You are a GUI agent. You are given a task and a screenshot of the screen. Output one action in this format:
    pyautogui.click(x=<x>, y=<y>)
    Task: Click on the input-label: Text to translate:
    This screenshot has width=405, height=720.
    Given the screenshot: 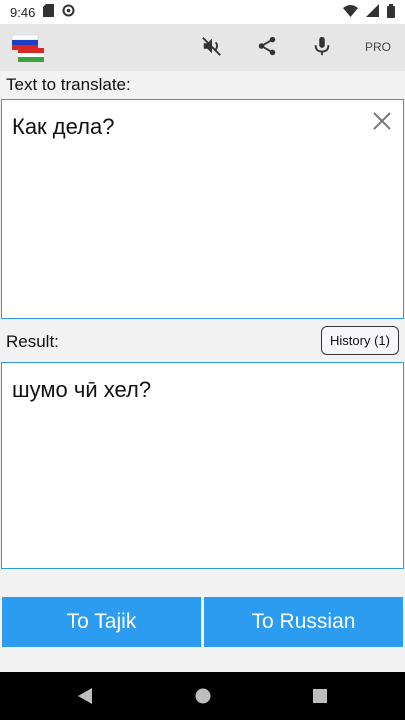 What is the action you would take?
    pyautogui.click(x=68, y=84)
    